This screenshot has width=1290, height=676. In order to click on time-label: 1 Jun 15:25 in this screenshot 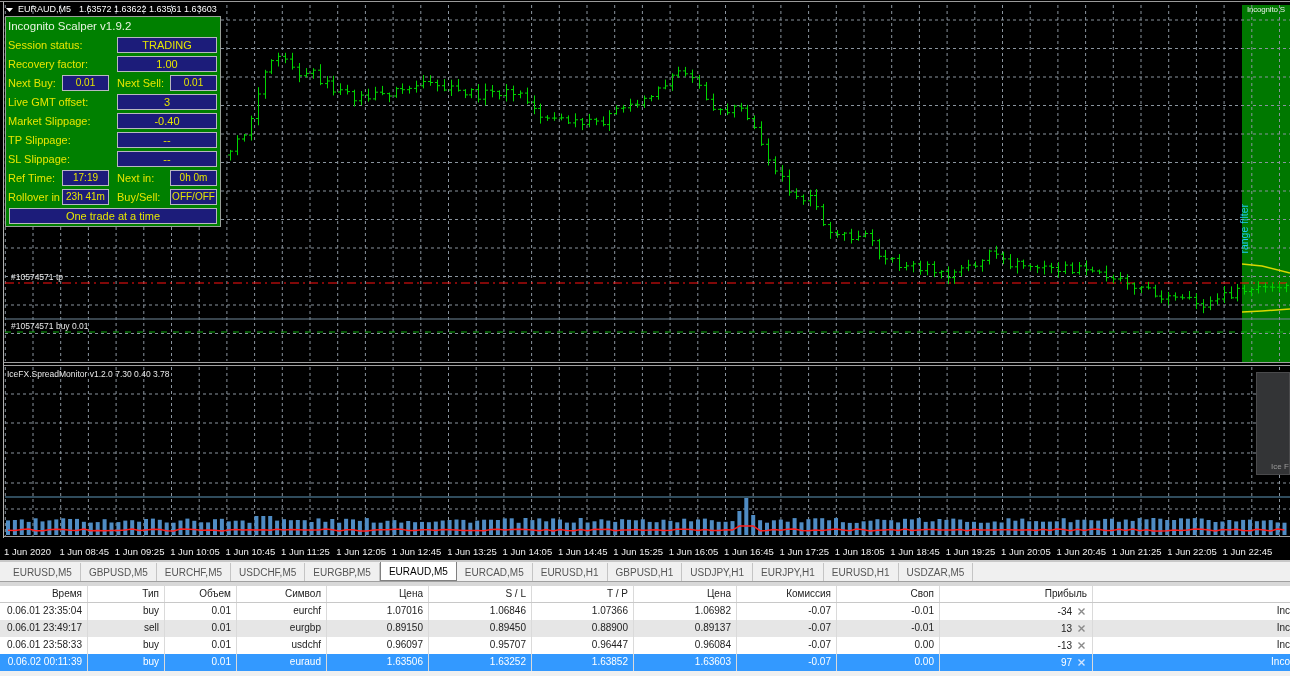, I will do `click(638, 551)`.